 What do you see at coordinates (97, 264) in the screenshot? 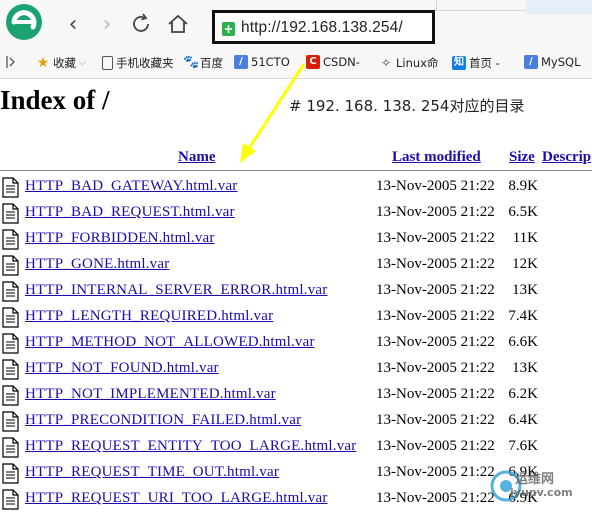
I see `file-link: HTTP_GONE.html.var` at bounding box center [97, 264].